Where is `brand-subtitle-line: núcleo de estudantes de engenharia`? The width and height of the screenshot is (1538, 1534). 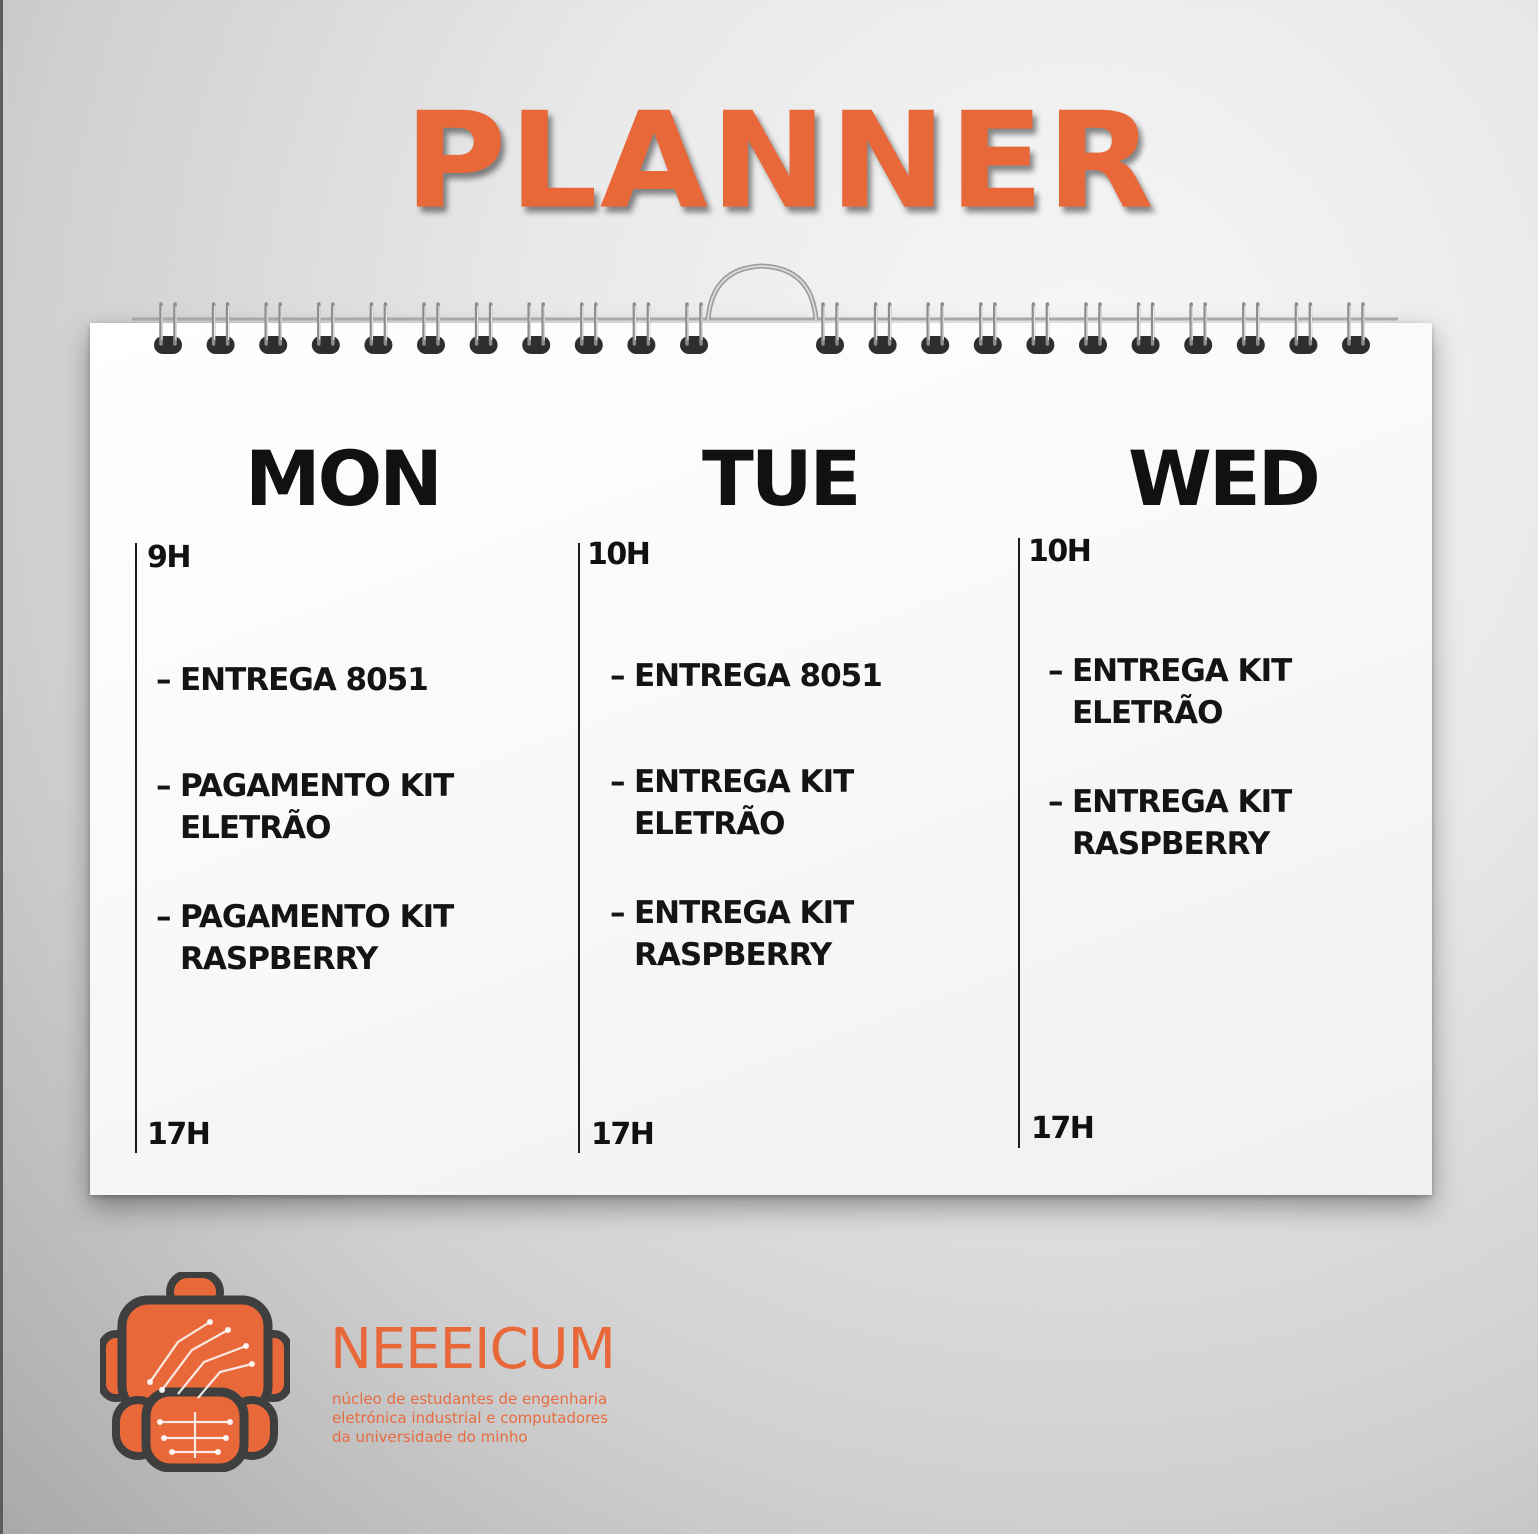
brand-subtitle-line: núcleo de estudantes de engenharia is located at coordinates (470, 1399).